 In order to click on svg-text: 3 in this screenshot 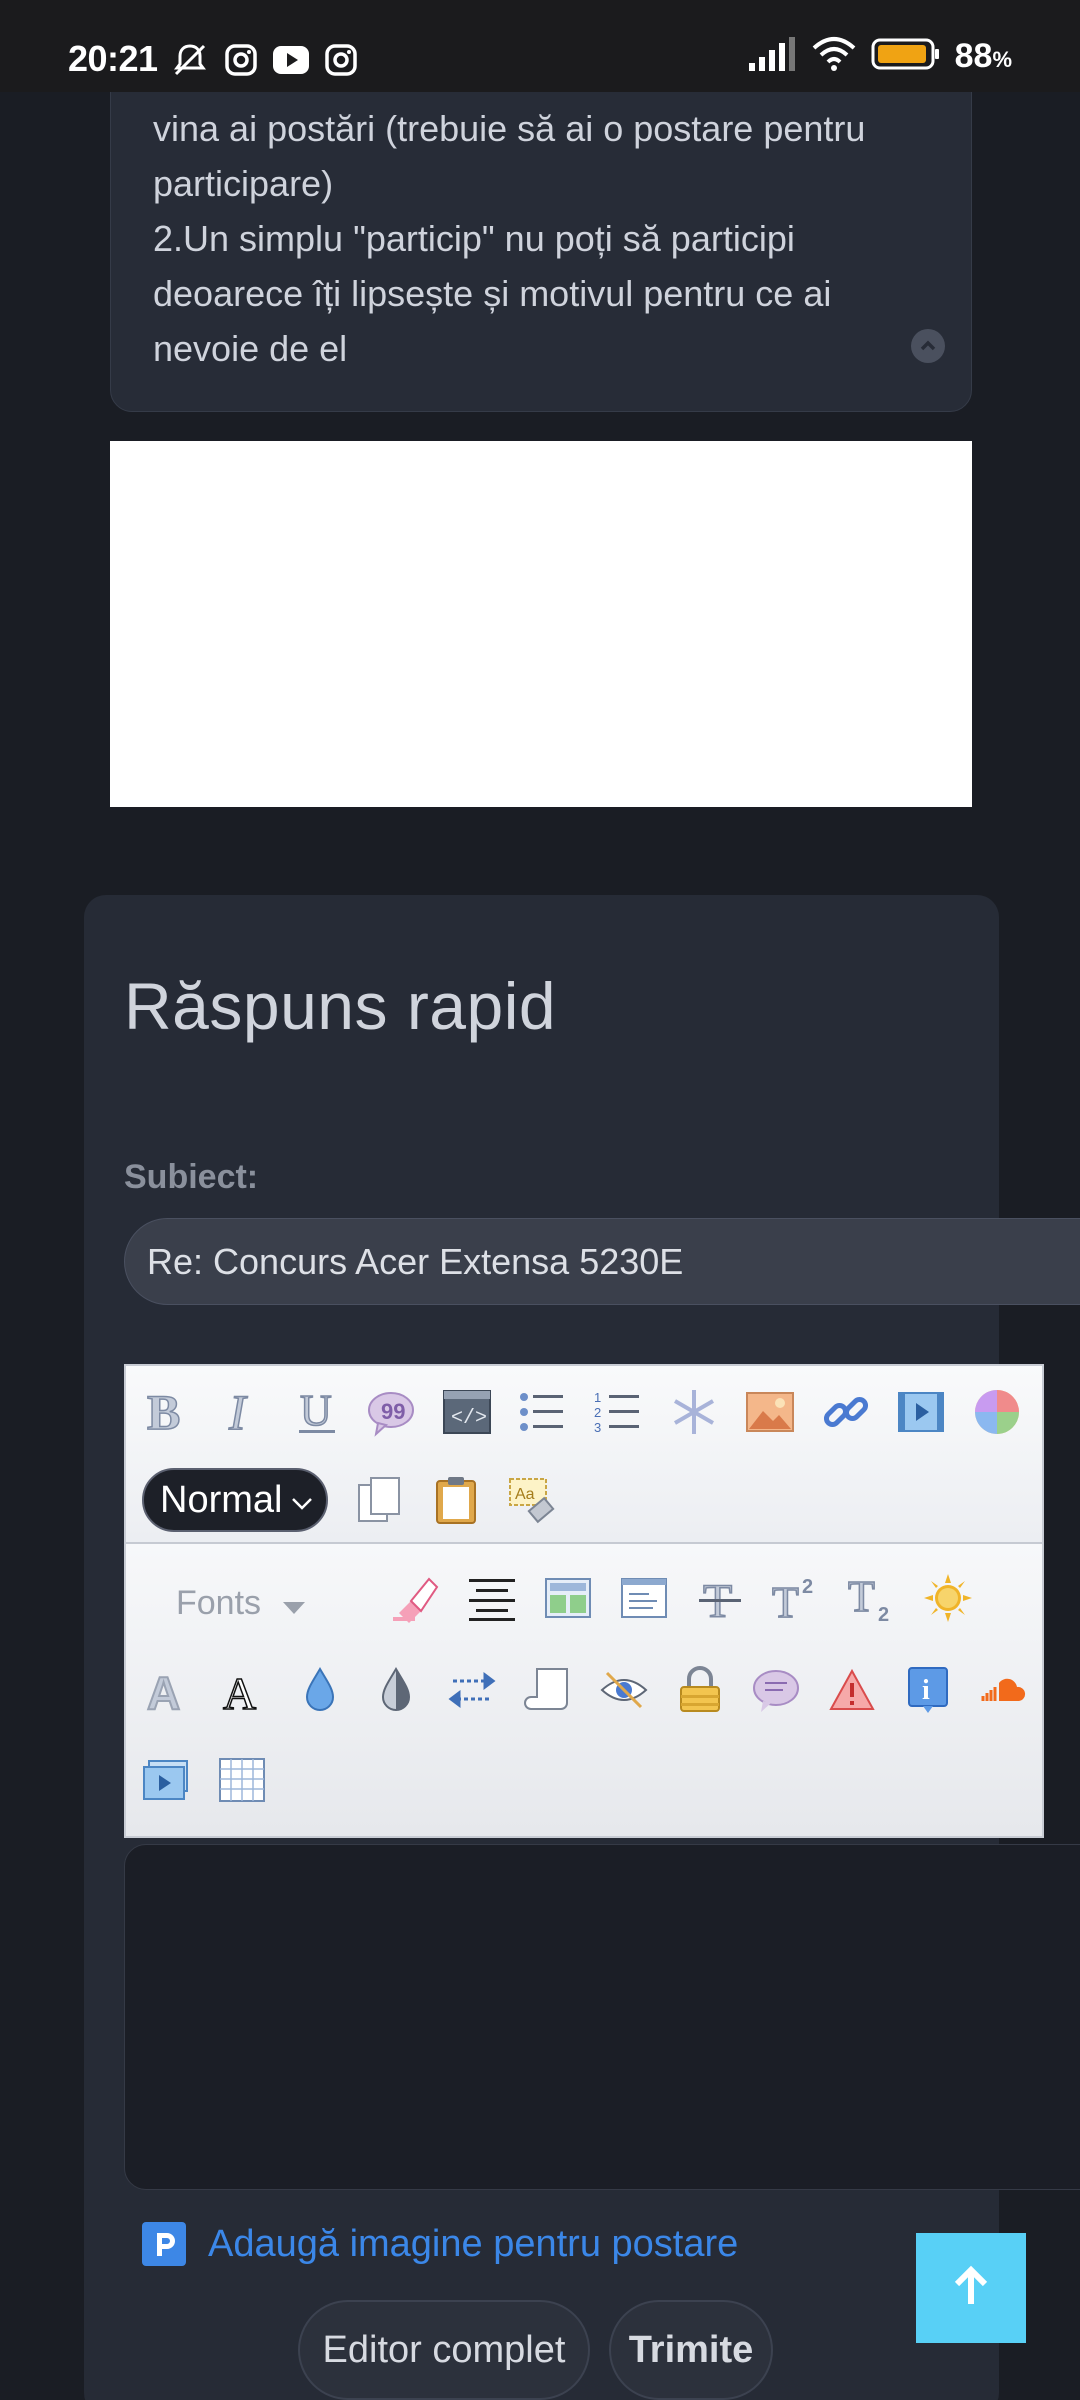, I will do `click(597, 1427)`.